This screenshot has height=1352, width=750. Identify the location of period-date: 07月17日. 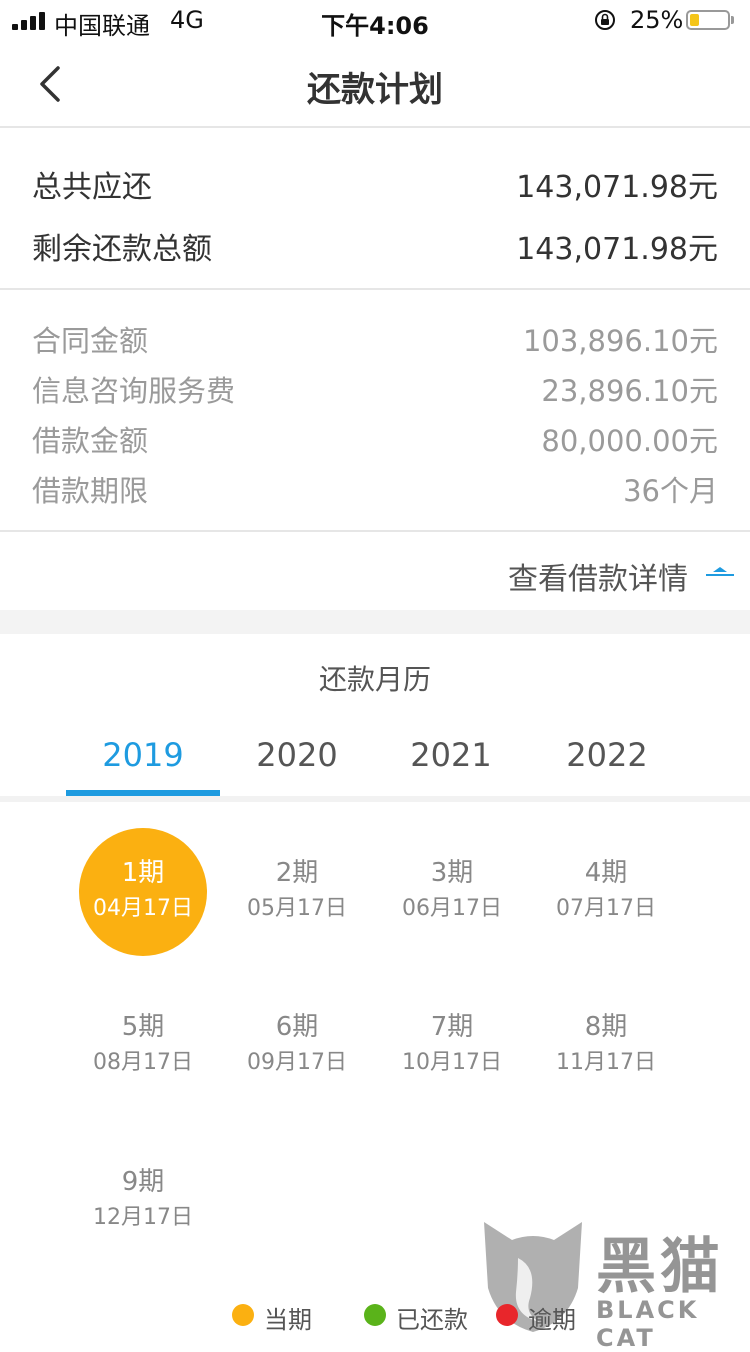
(606, 908).